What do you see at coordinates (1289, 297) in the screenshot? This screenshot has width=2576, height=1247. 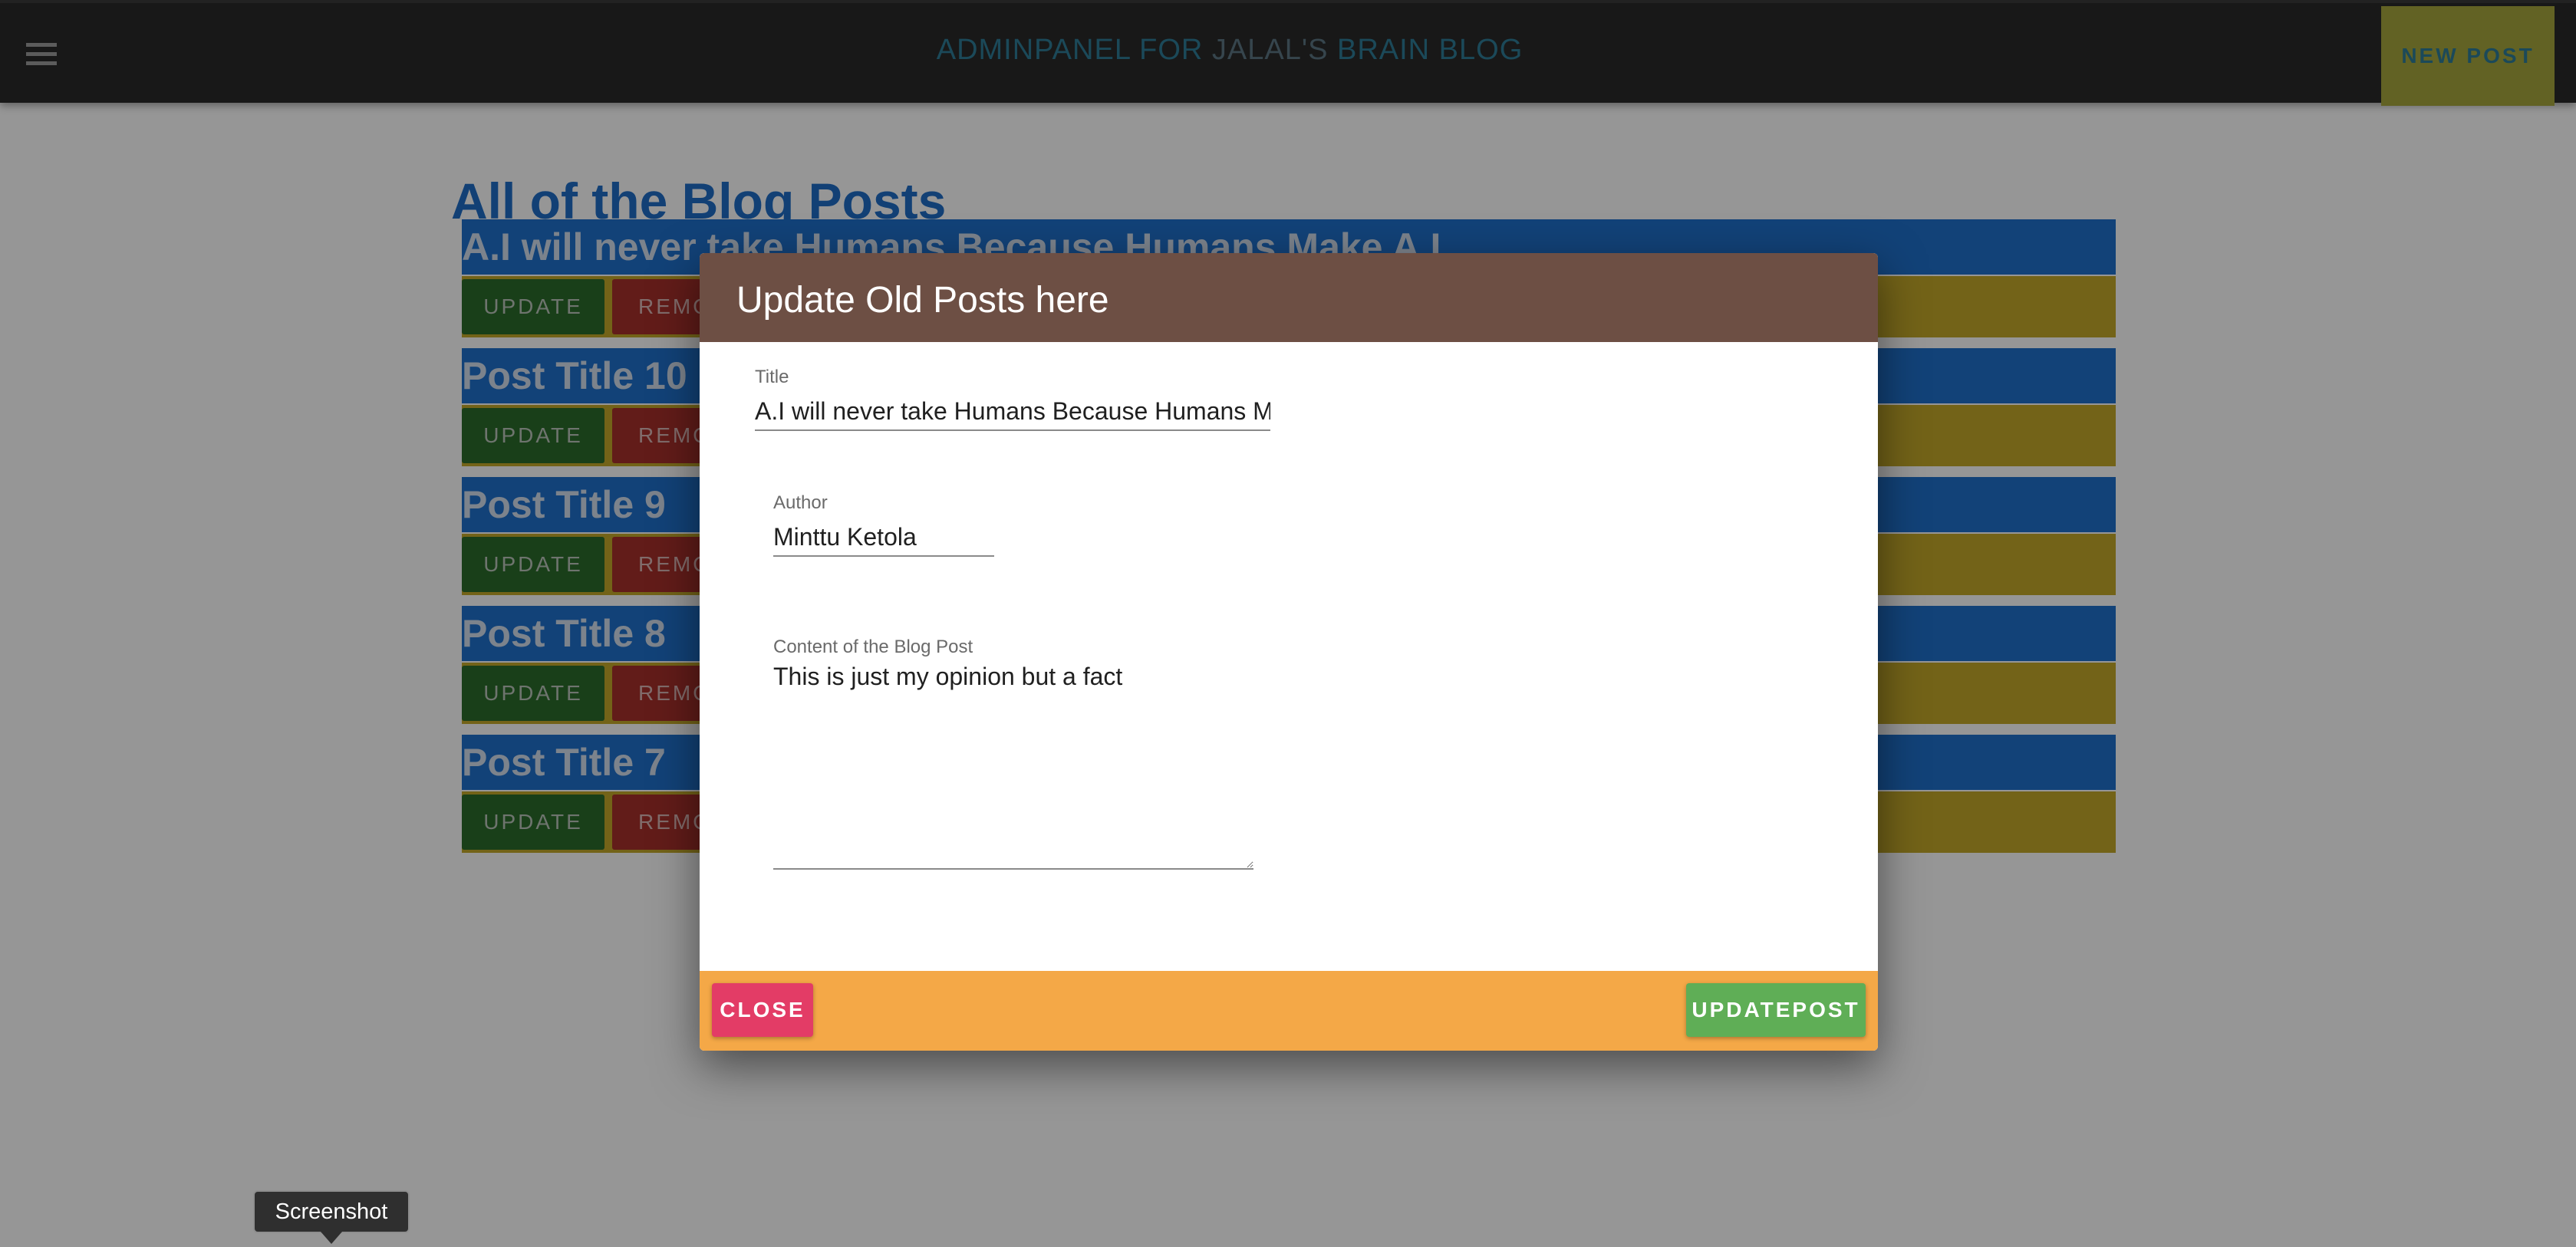 I see `dialog-title: Update Old Posts here` at bounding box center [1289, 297].